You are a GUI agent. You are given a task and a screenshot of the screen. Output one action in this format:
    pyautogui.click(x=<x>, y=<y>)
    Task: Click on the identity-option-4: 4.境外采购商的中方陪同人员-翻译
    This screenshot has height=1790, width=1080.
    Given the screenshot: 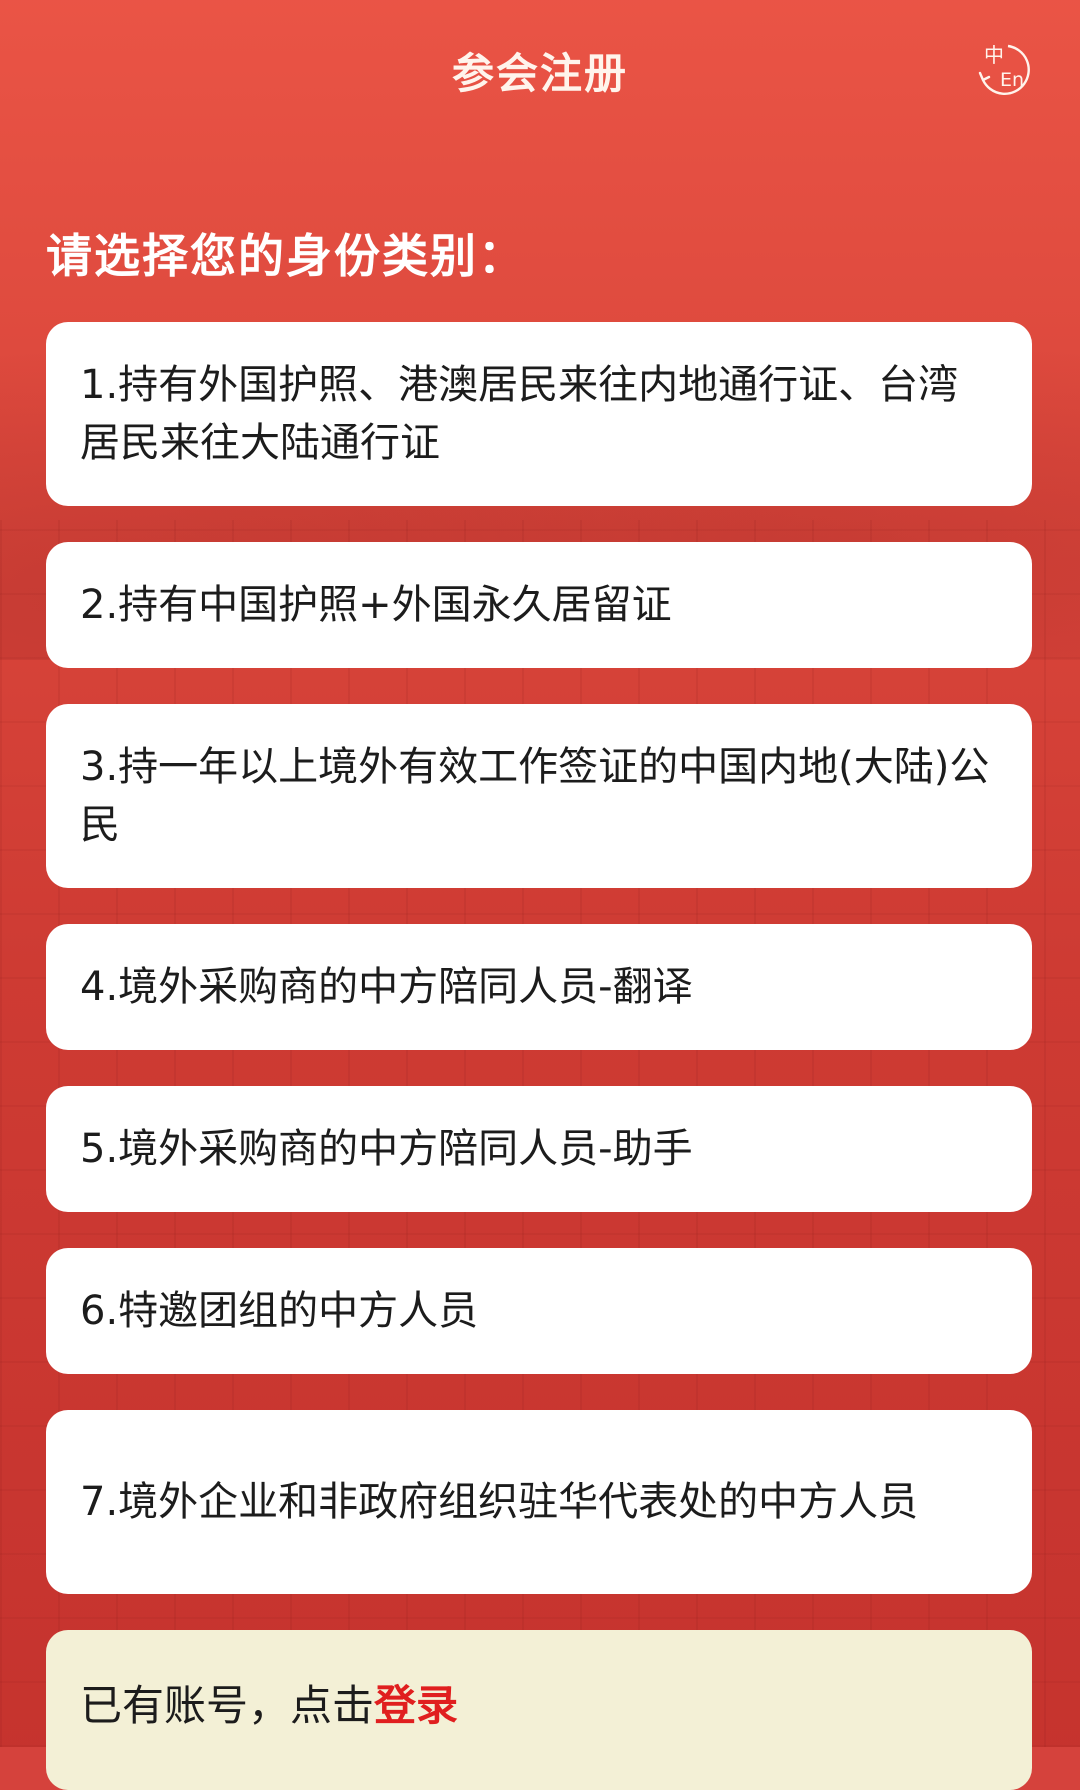 What is the action you would take?
    pyautogui.click(x=539, y=987)
    